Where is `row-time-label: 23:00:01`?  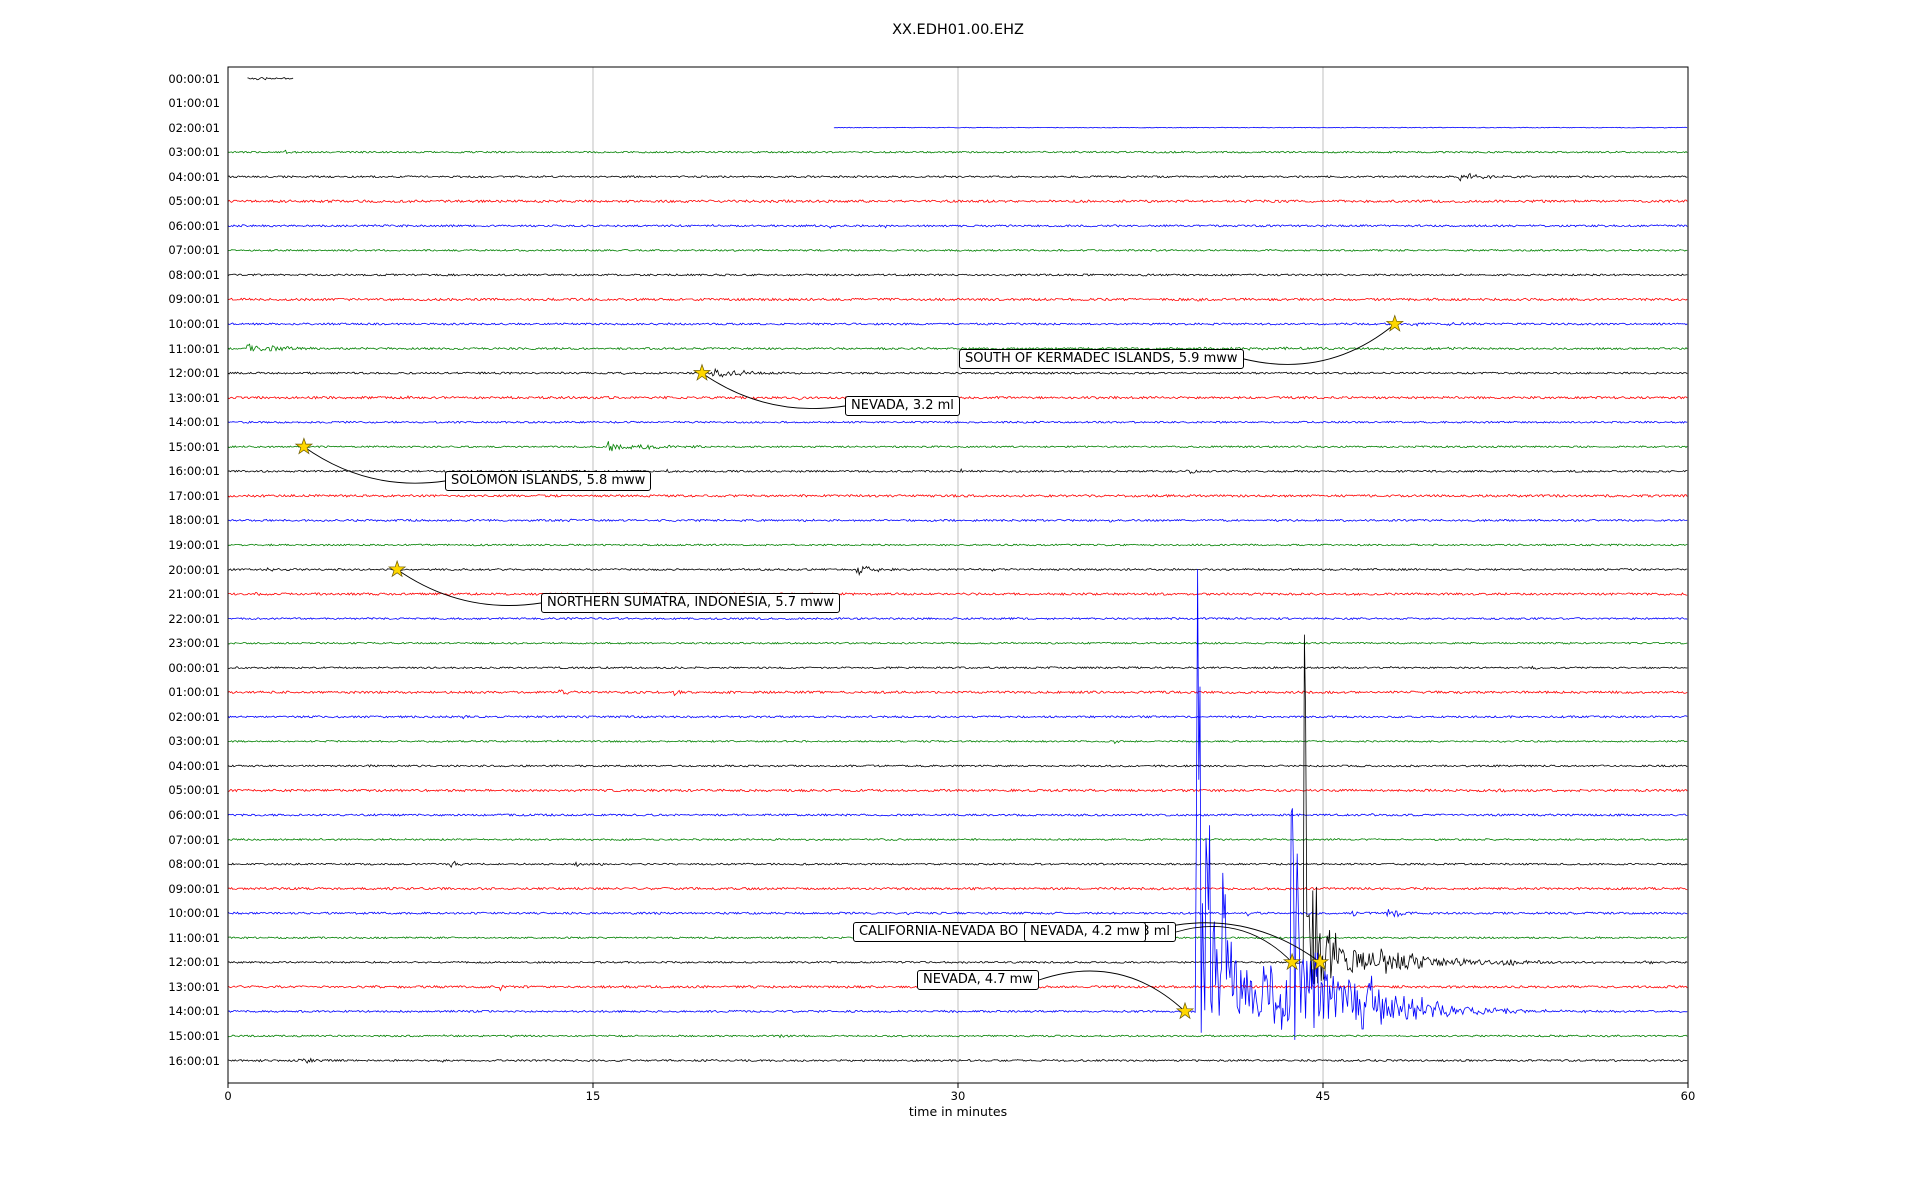 row-time-label: 23:00:01 is located at coordinates (194, 643).